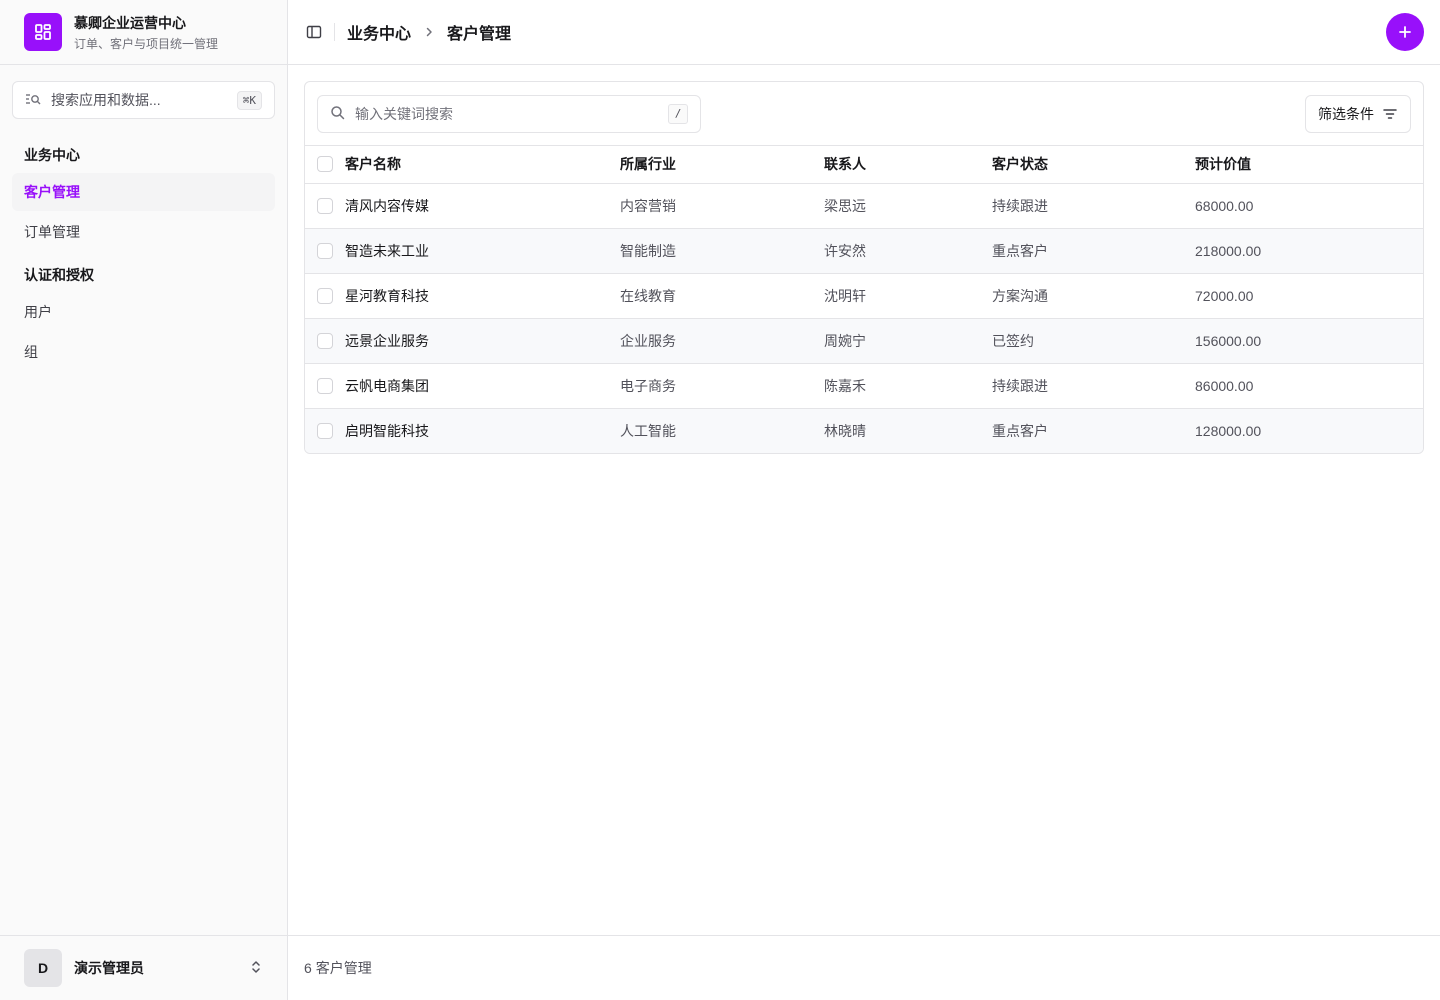 Image resolution: width=1440 pixels, height=1000 pixels. What do you see at coordinates (722, 165) in the screenshot?
I see `column-header-industry: 所属行业` at bounding box center [722, 165].